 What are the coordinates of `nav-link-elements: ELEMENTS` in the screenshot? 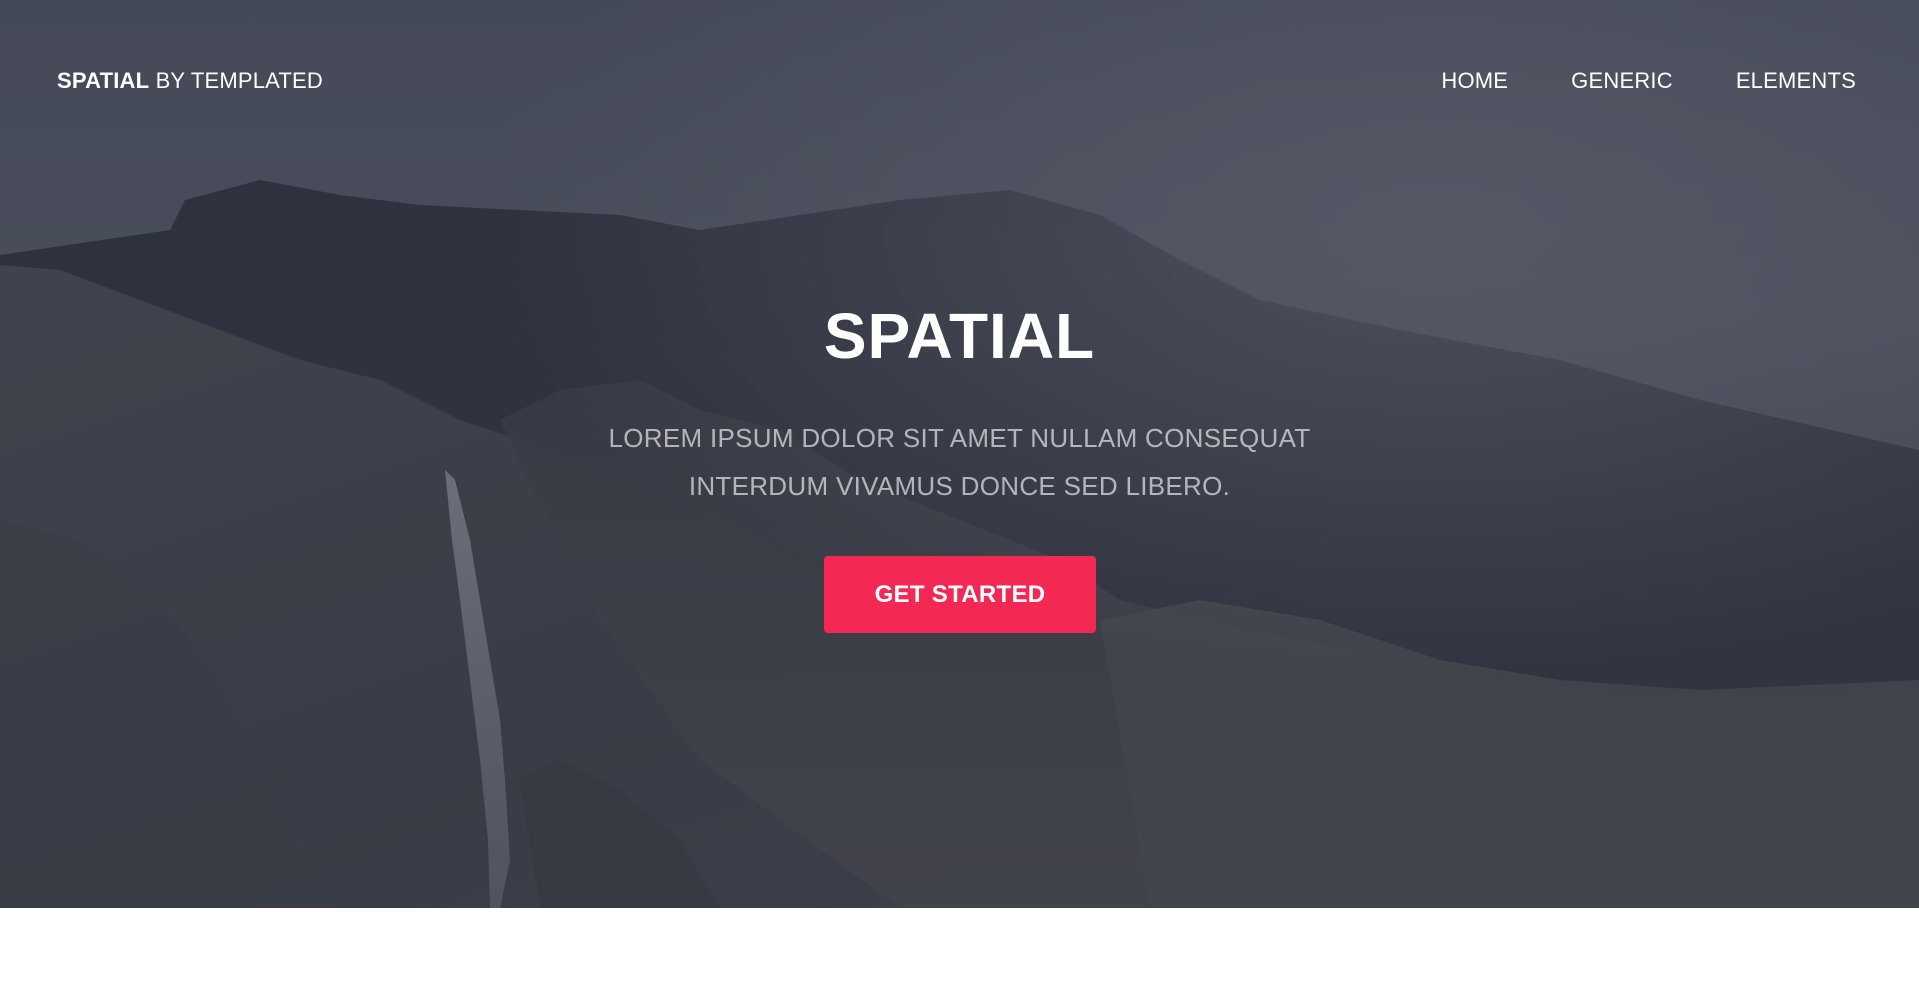 It's located at (1796, 81).